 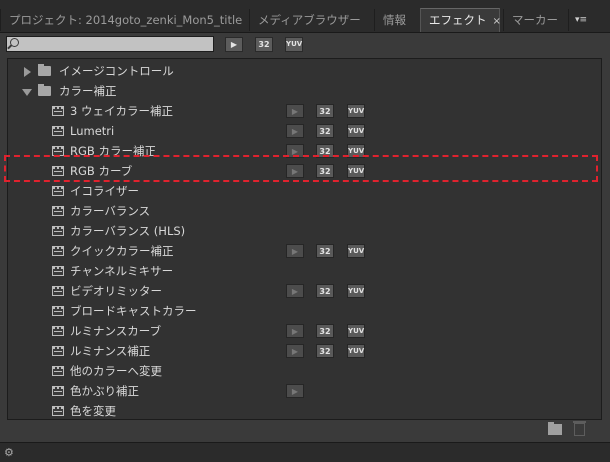 What do you see at coordinates (304, 271) in the screenshot?
I see `effect-item: チャンネルミキサー` at bounding box center [304, 271].